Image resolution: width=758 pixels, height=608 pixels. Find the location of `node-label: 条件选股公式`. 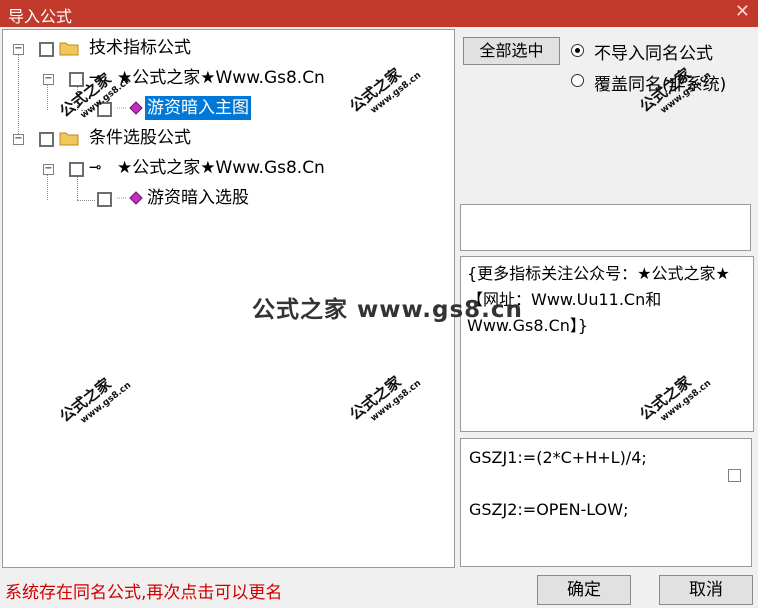

node-label: 条件选股公式 is located at coordinates (140, 138).